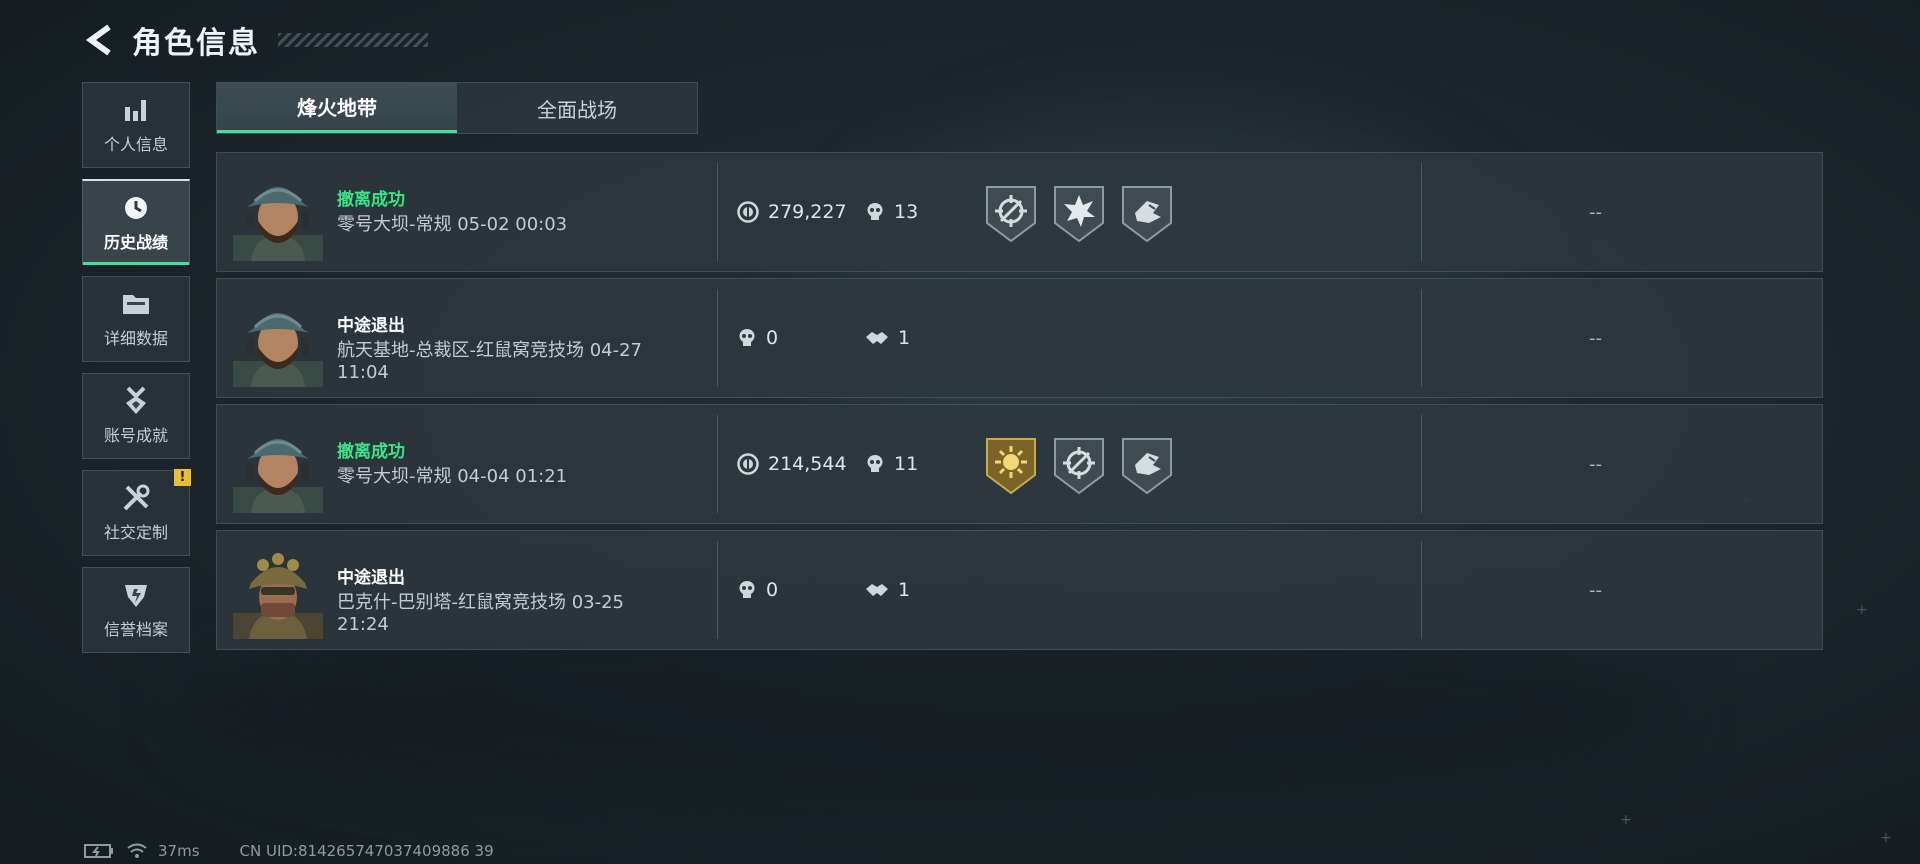  Describe the element at coordinates (481, 613) in the screenshot. I see `match-map-time: 巴克什-巴别塔-红鼠窝竞技场 03-25 21:24` at that location.